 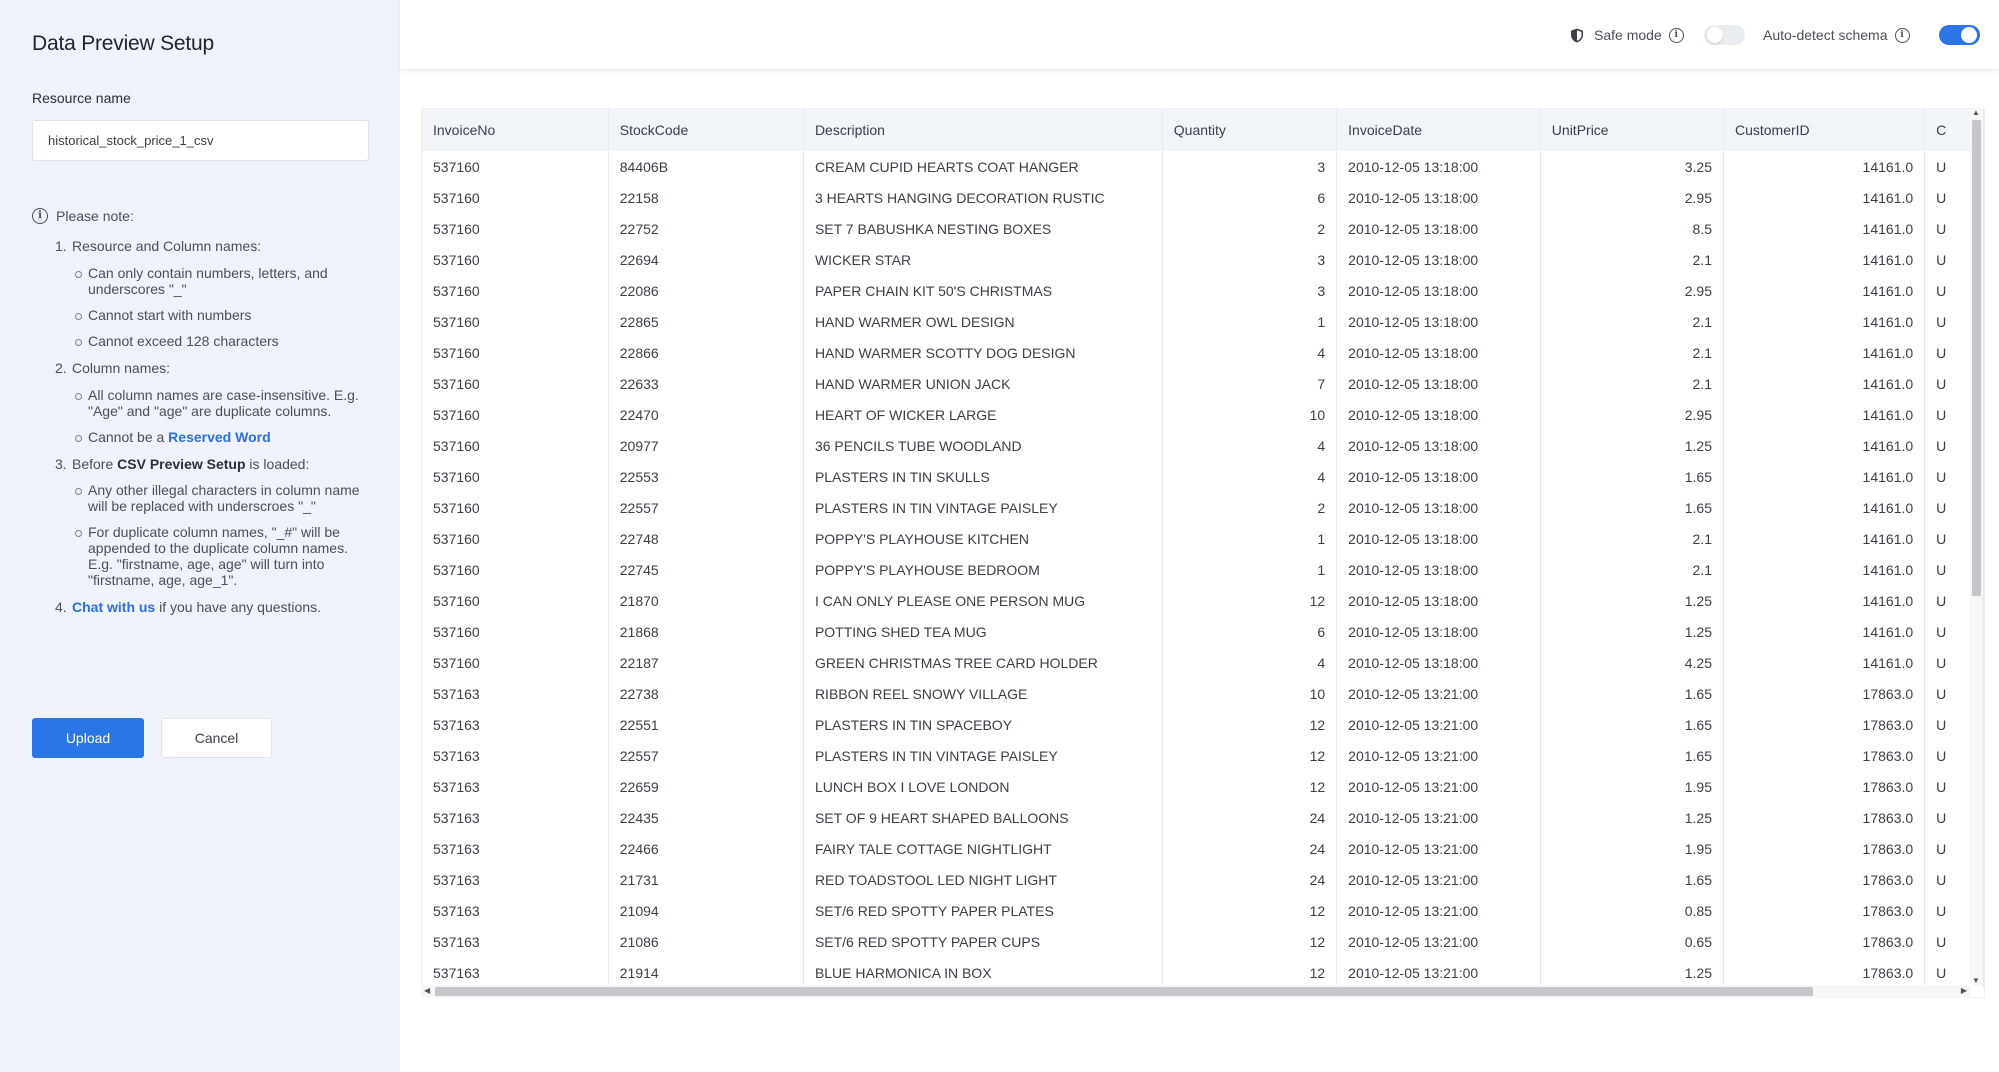 What do you see at coordinates (706, 352) in the screenshot?
I see `table-cell: 22866` at bounding box center [706, 352].